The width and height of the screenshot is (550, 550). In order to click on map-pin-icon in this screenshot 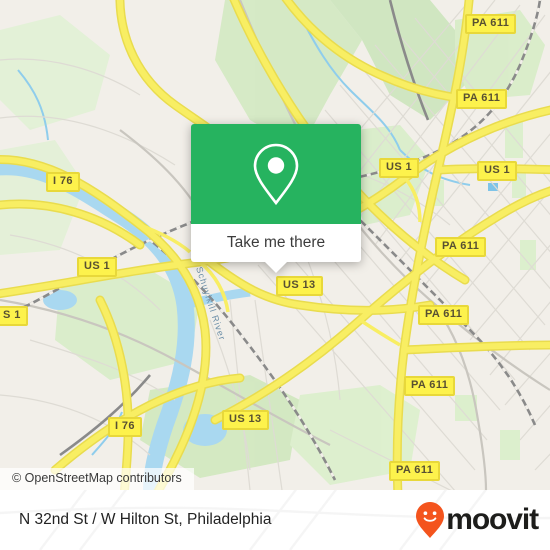, I will do `click(276, 174)`.